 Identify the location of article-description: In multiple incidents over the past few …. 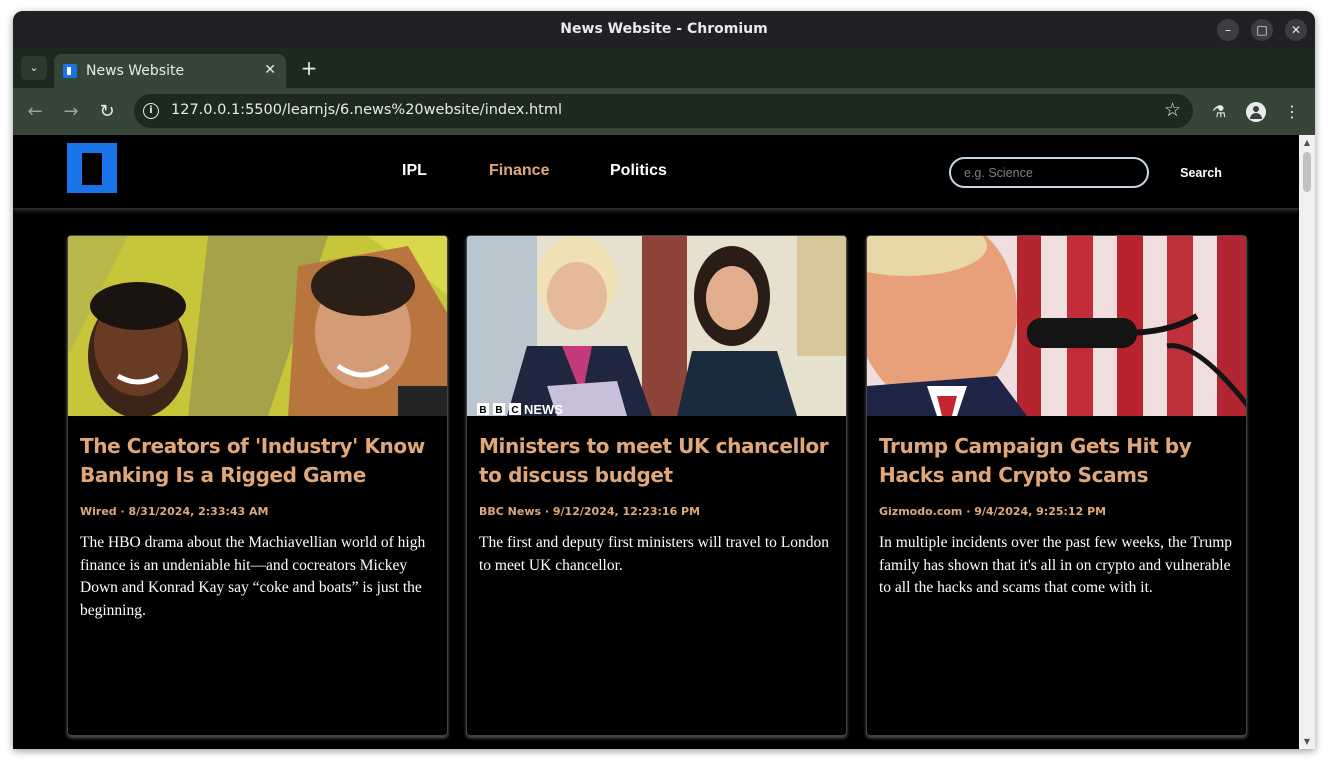
(1055, 565).